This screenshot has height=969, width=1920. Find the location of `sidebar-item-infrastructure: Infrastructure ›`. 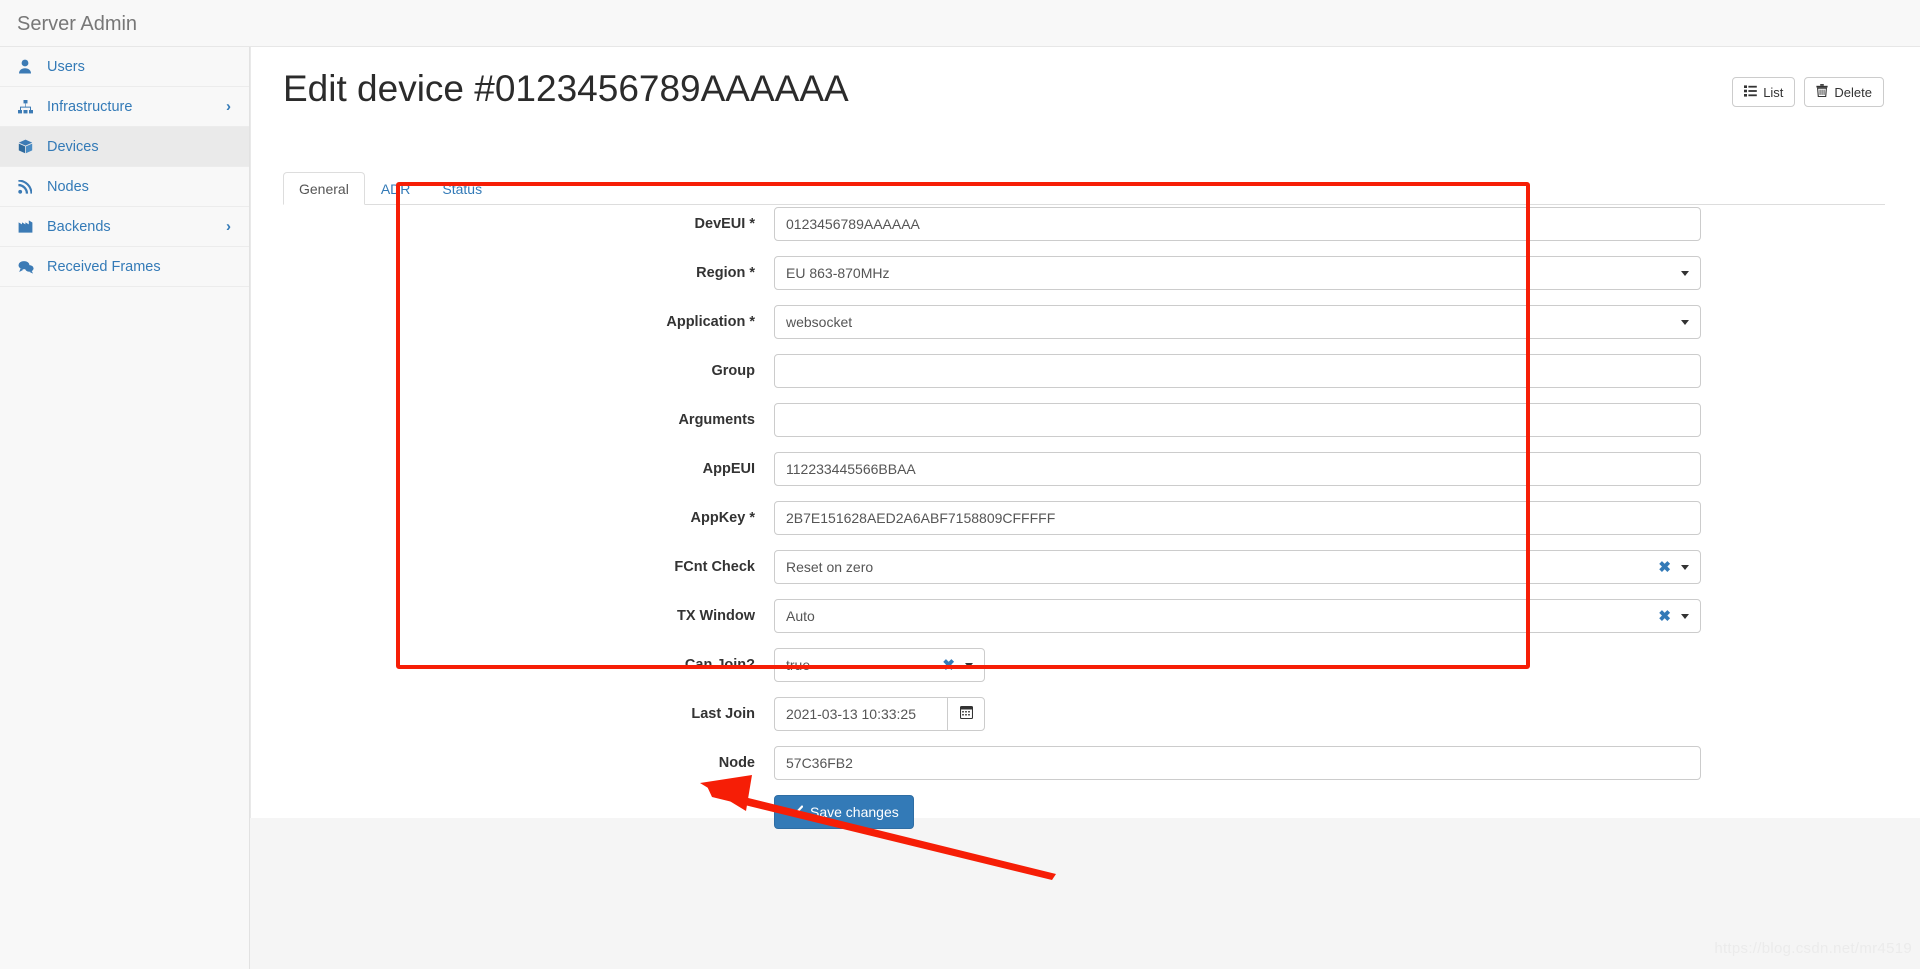

sidebar-item-infrastructure: Infrastructure › is located at coordinates (124, 107).